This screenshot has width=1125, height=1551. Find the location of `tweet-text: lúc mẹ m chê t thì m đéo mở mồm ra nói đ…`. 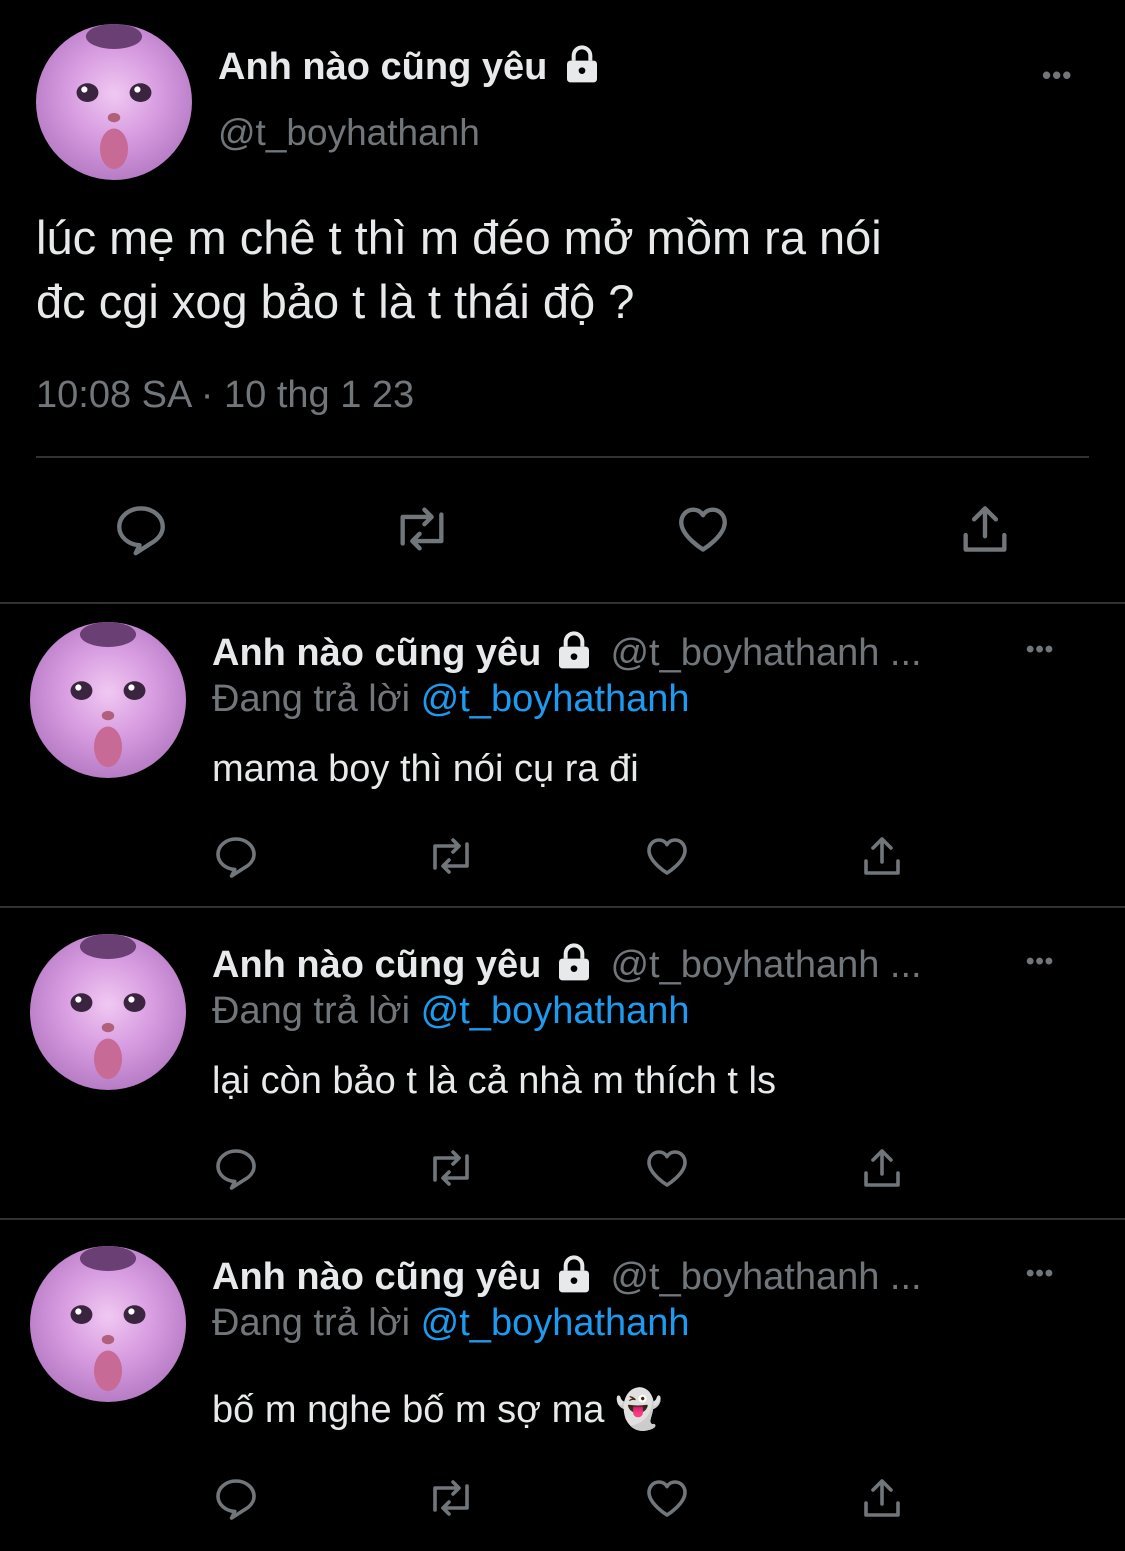

tweet-text: lúc mẹ m chê t thì m đéo mở mồm ra nói đ… is located at coordinates (459, 270).